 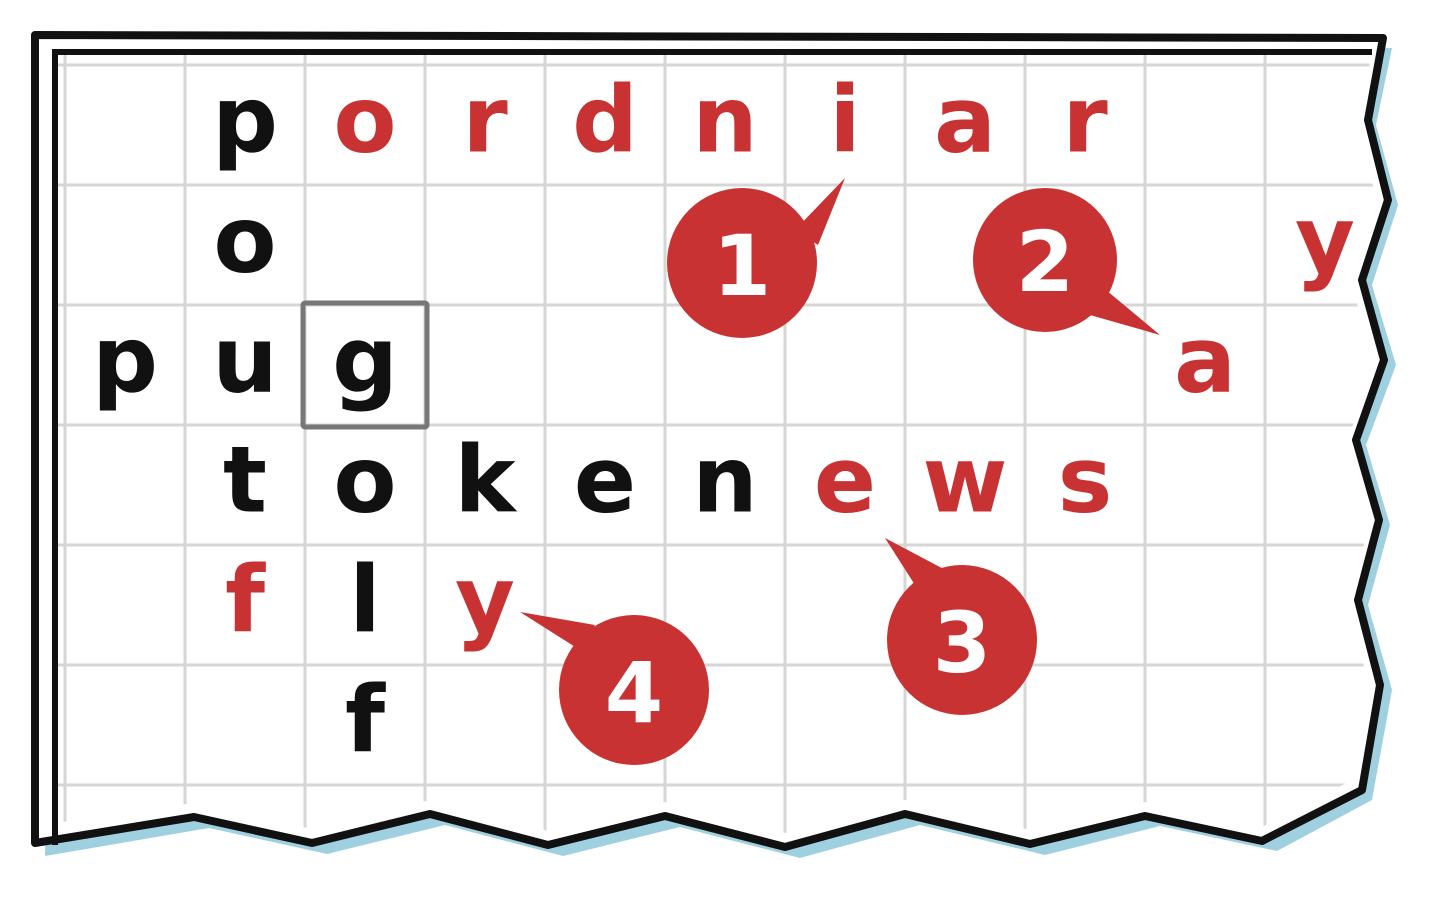 What do you see at coordinates (605, 119) in the screenshot?
I see `grid-letter: d` at bounding box center [605, 119].